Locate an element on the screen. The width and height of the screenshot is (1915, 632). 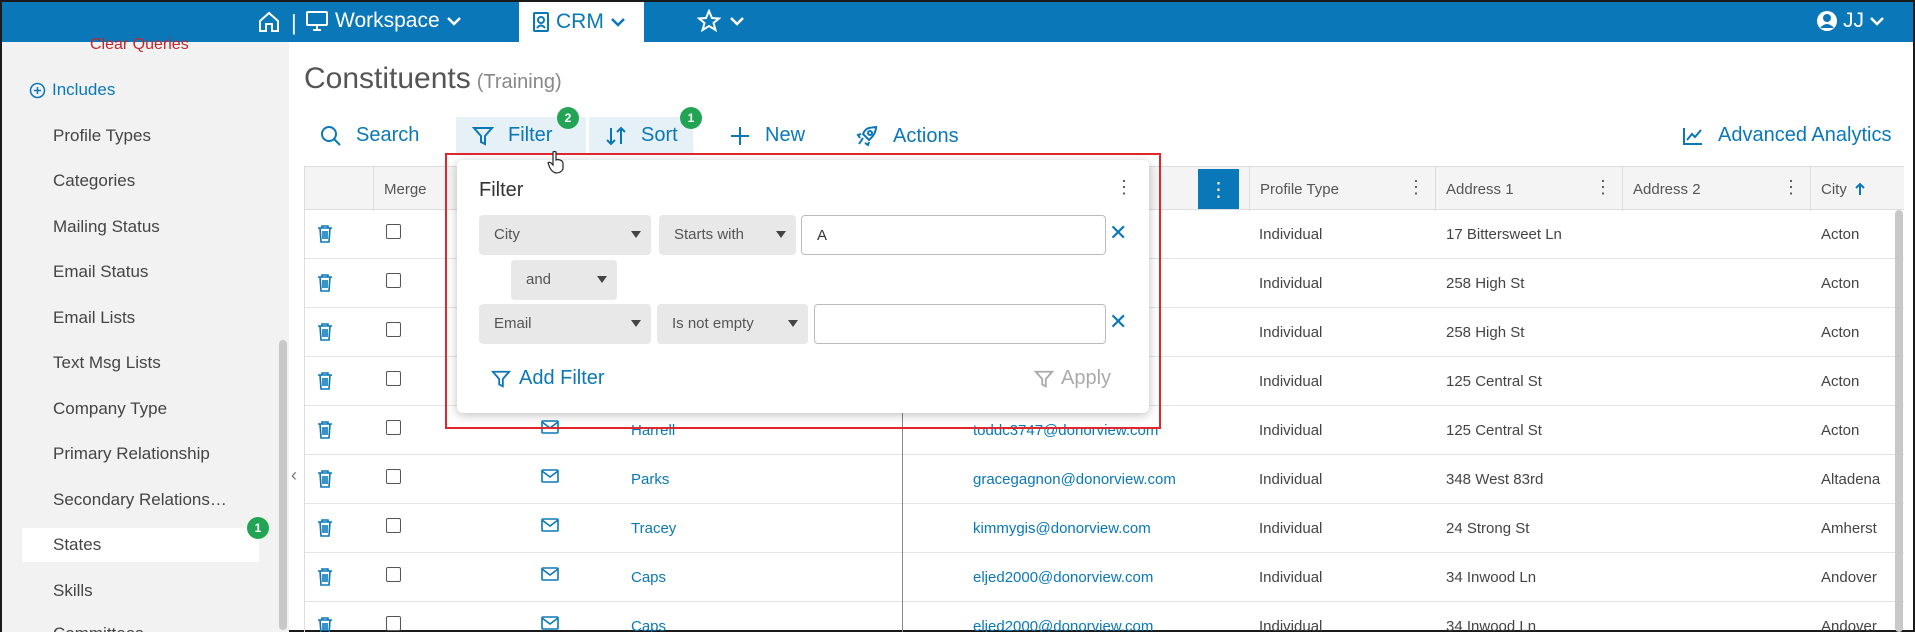
filter1-value-input: A is located at coordinates (953, 235).